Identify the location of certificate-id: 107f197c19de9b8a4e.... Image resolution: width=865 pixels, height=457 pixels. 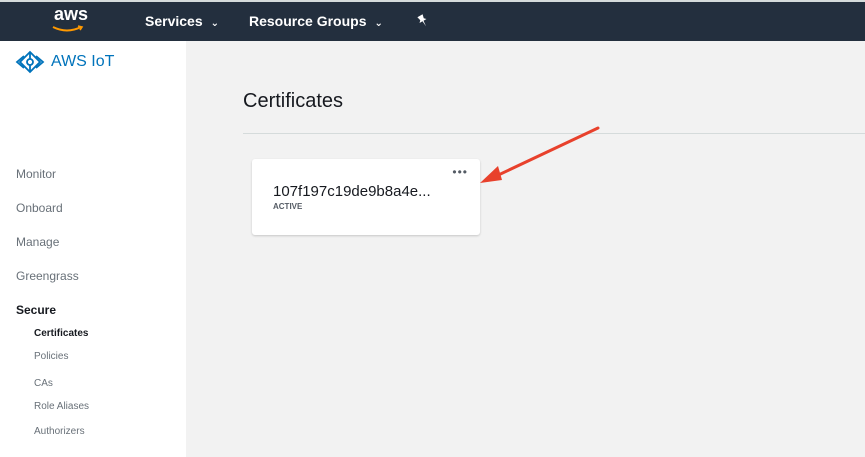
(352, 191).